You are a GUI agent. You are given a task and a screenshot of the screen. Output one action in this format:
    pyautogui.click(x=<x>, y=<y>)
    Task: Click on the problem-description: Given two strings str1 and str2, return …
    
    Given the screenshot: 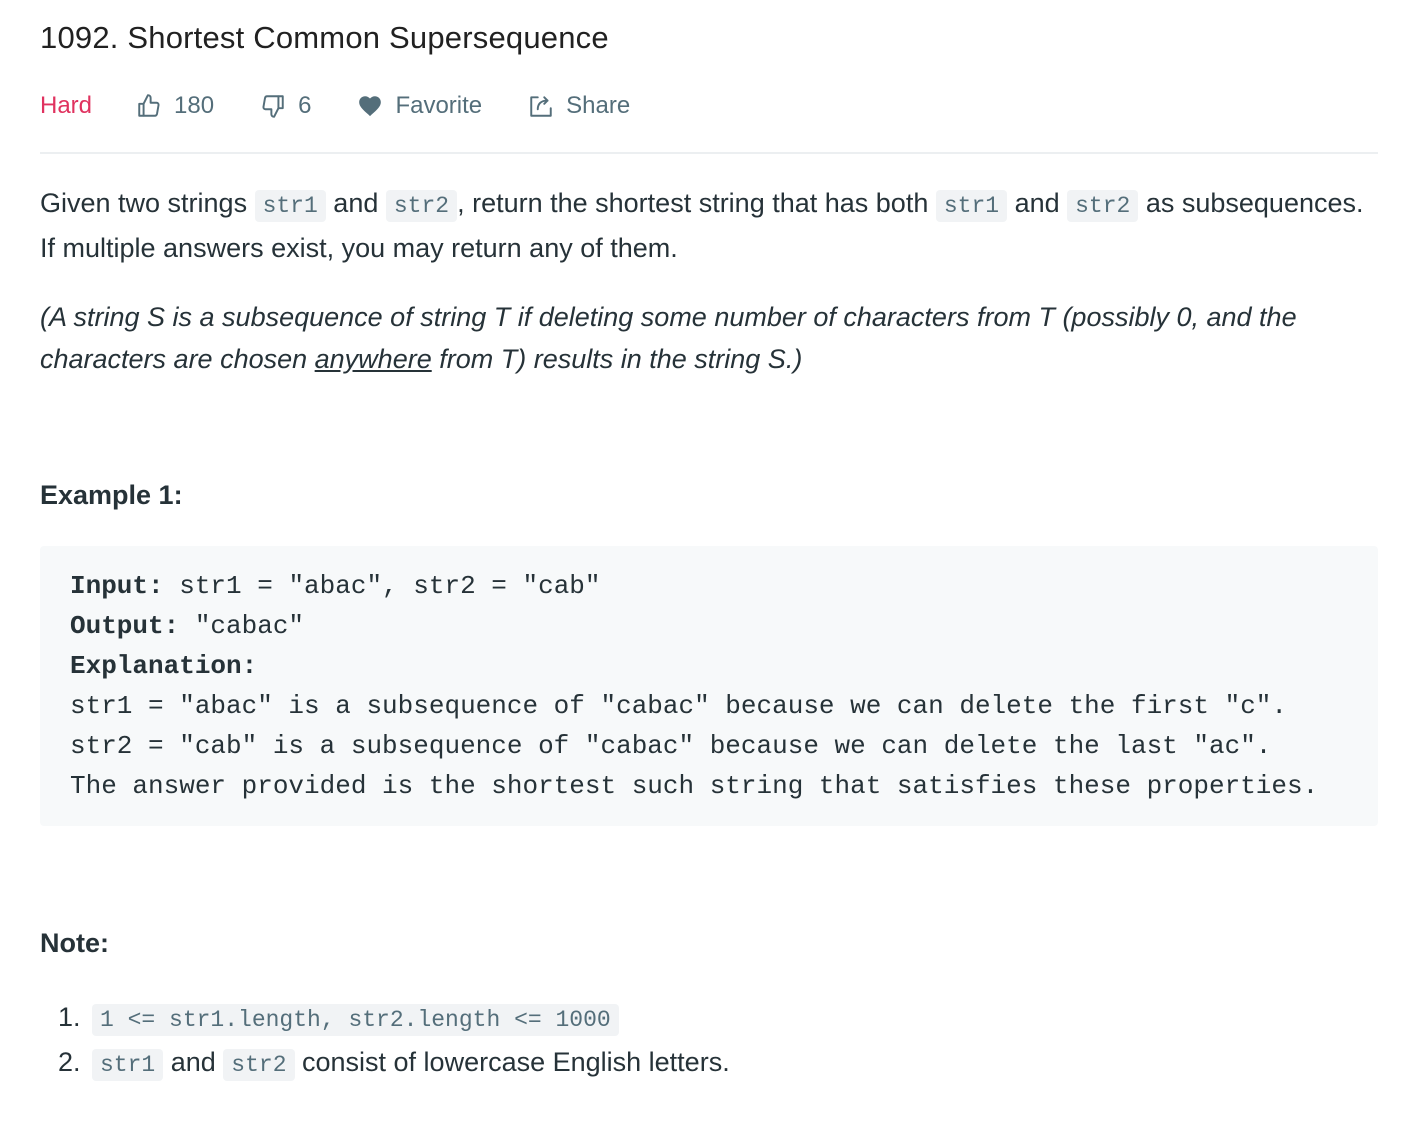 What is the action you would take?
    pyautogui.click(x=710, y=225)
    